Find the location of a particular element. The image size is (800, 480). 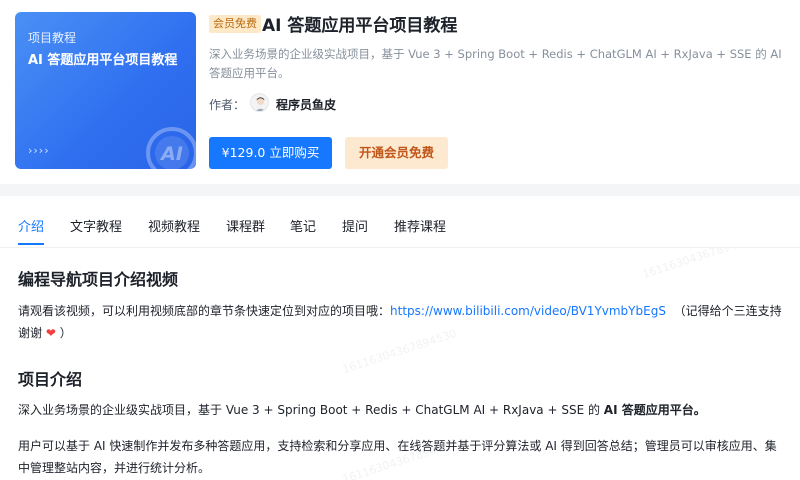

author-label: 作者： is located at coordinates (227, 105).